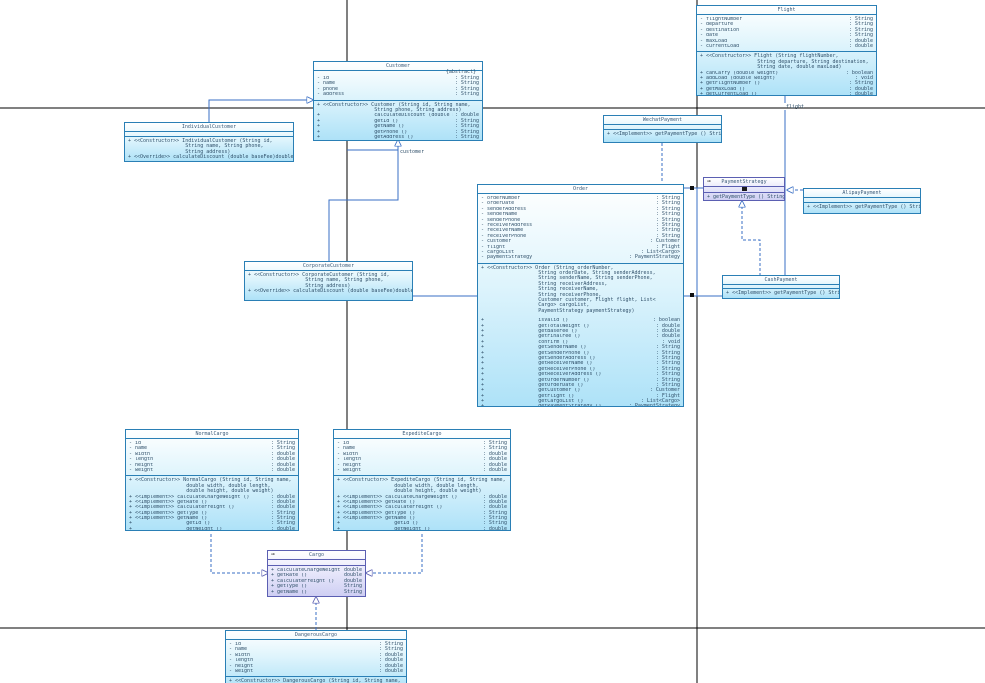 The width and height of the screenshot is (985, 683). I want to click on member-row: + getAddress () : String, so click(398, 136).